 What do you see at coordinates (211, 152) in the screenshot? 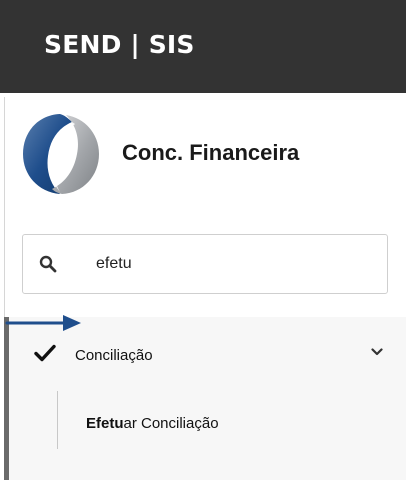
I see `brand-name: Conc. Financeira` at bounding box center [211, 152].